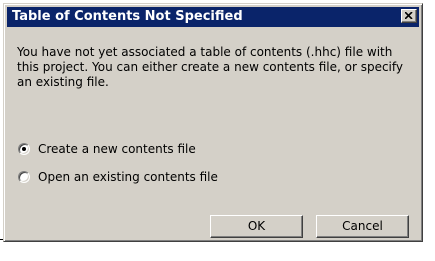  Describe the element at coordinates (117, 149) in the screenshot. I see `radio-create-label: Create a new contents file` at that location.